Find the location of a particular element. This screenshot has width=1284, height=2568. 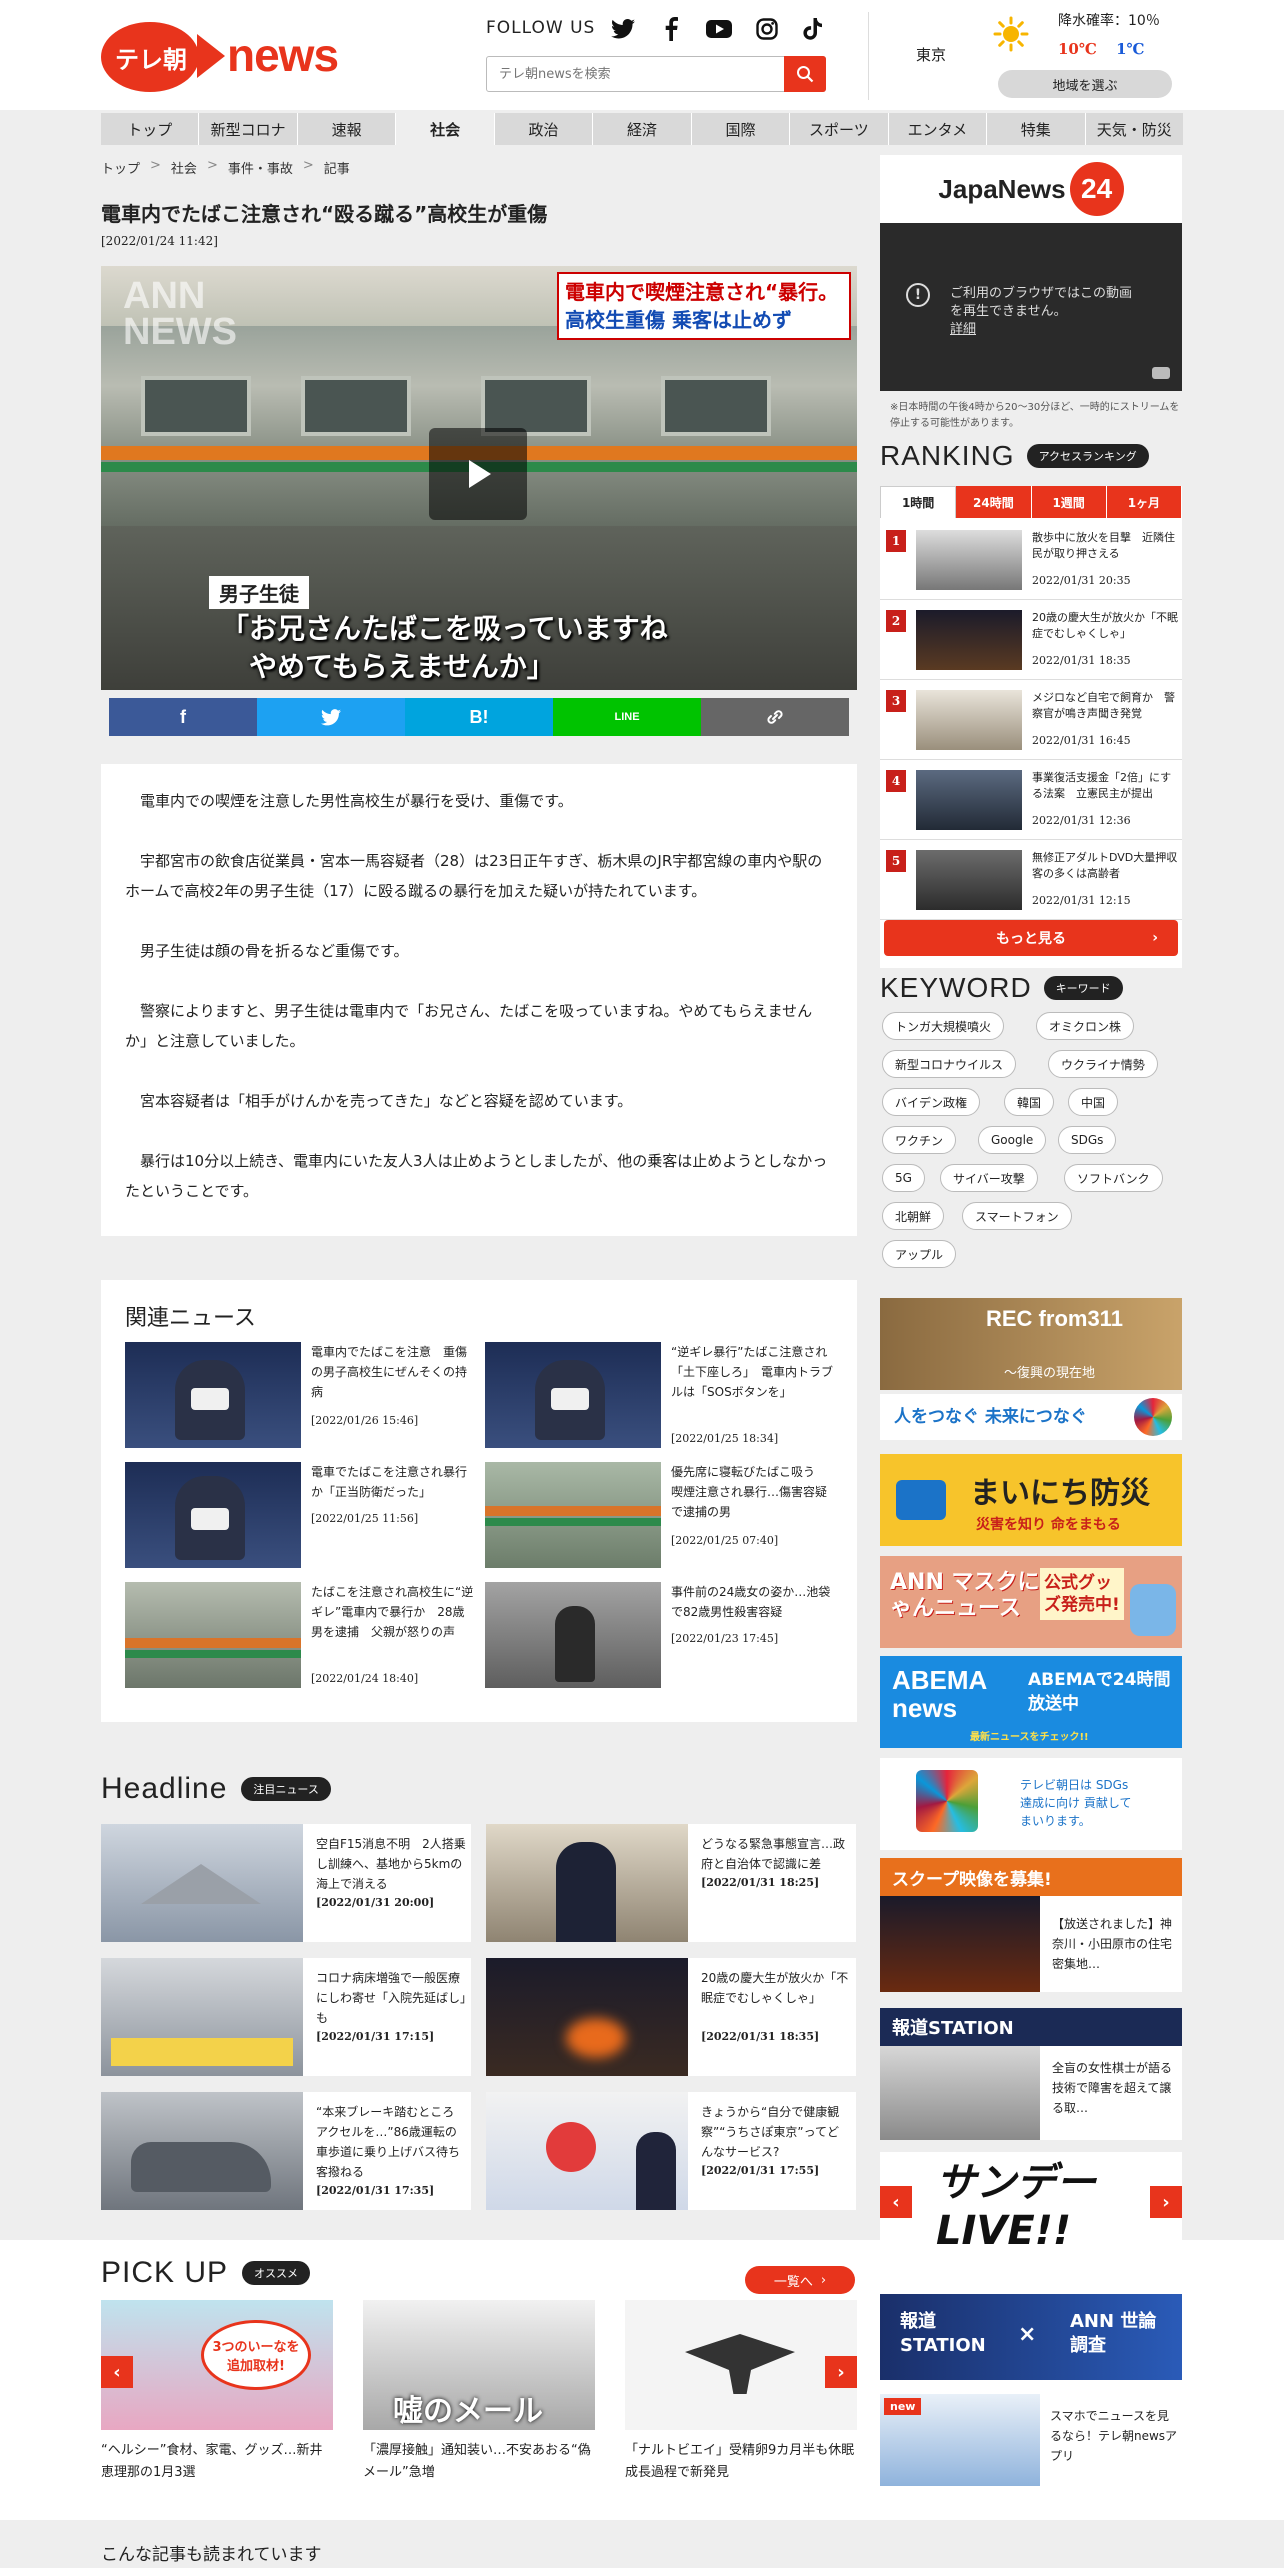

keyword-tag: 新型コロナウイルス is located at coordinates (949, 1064).